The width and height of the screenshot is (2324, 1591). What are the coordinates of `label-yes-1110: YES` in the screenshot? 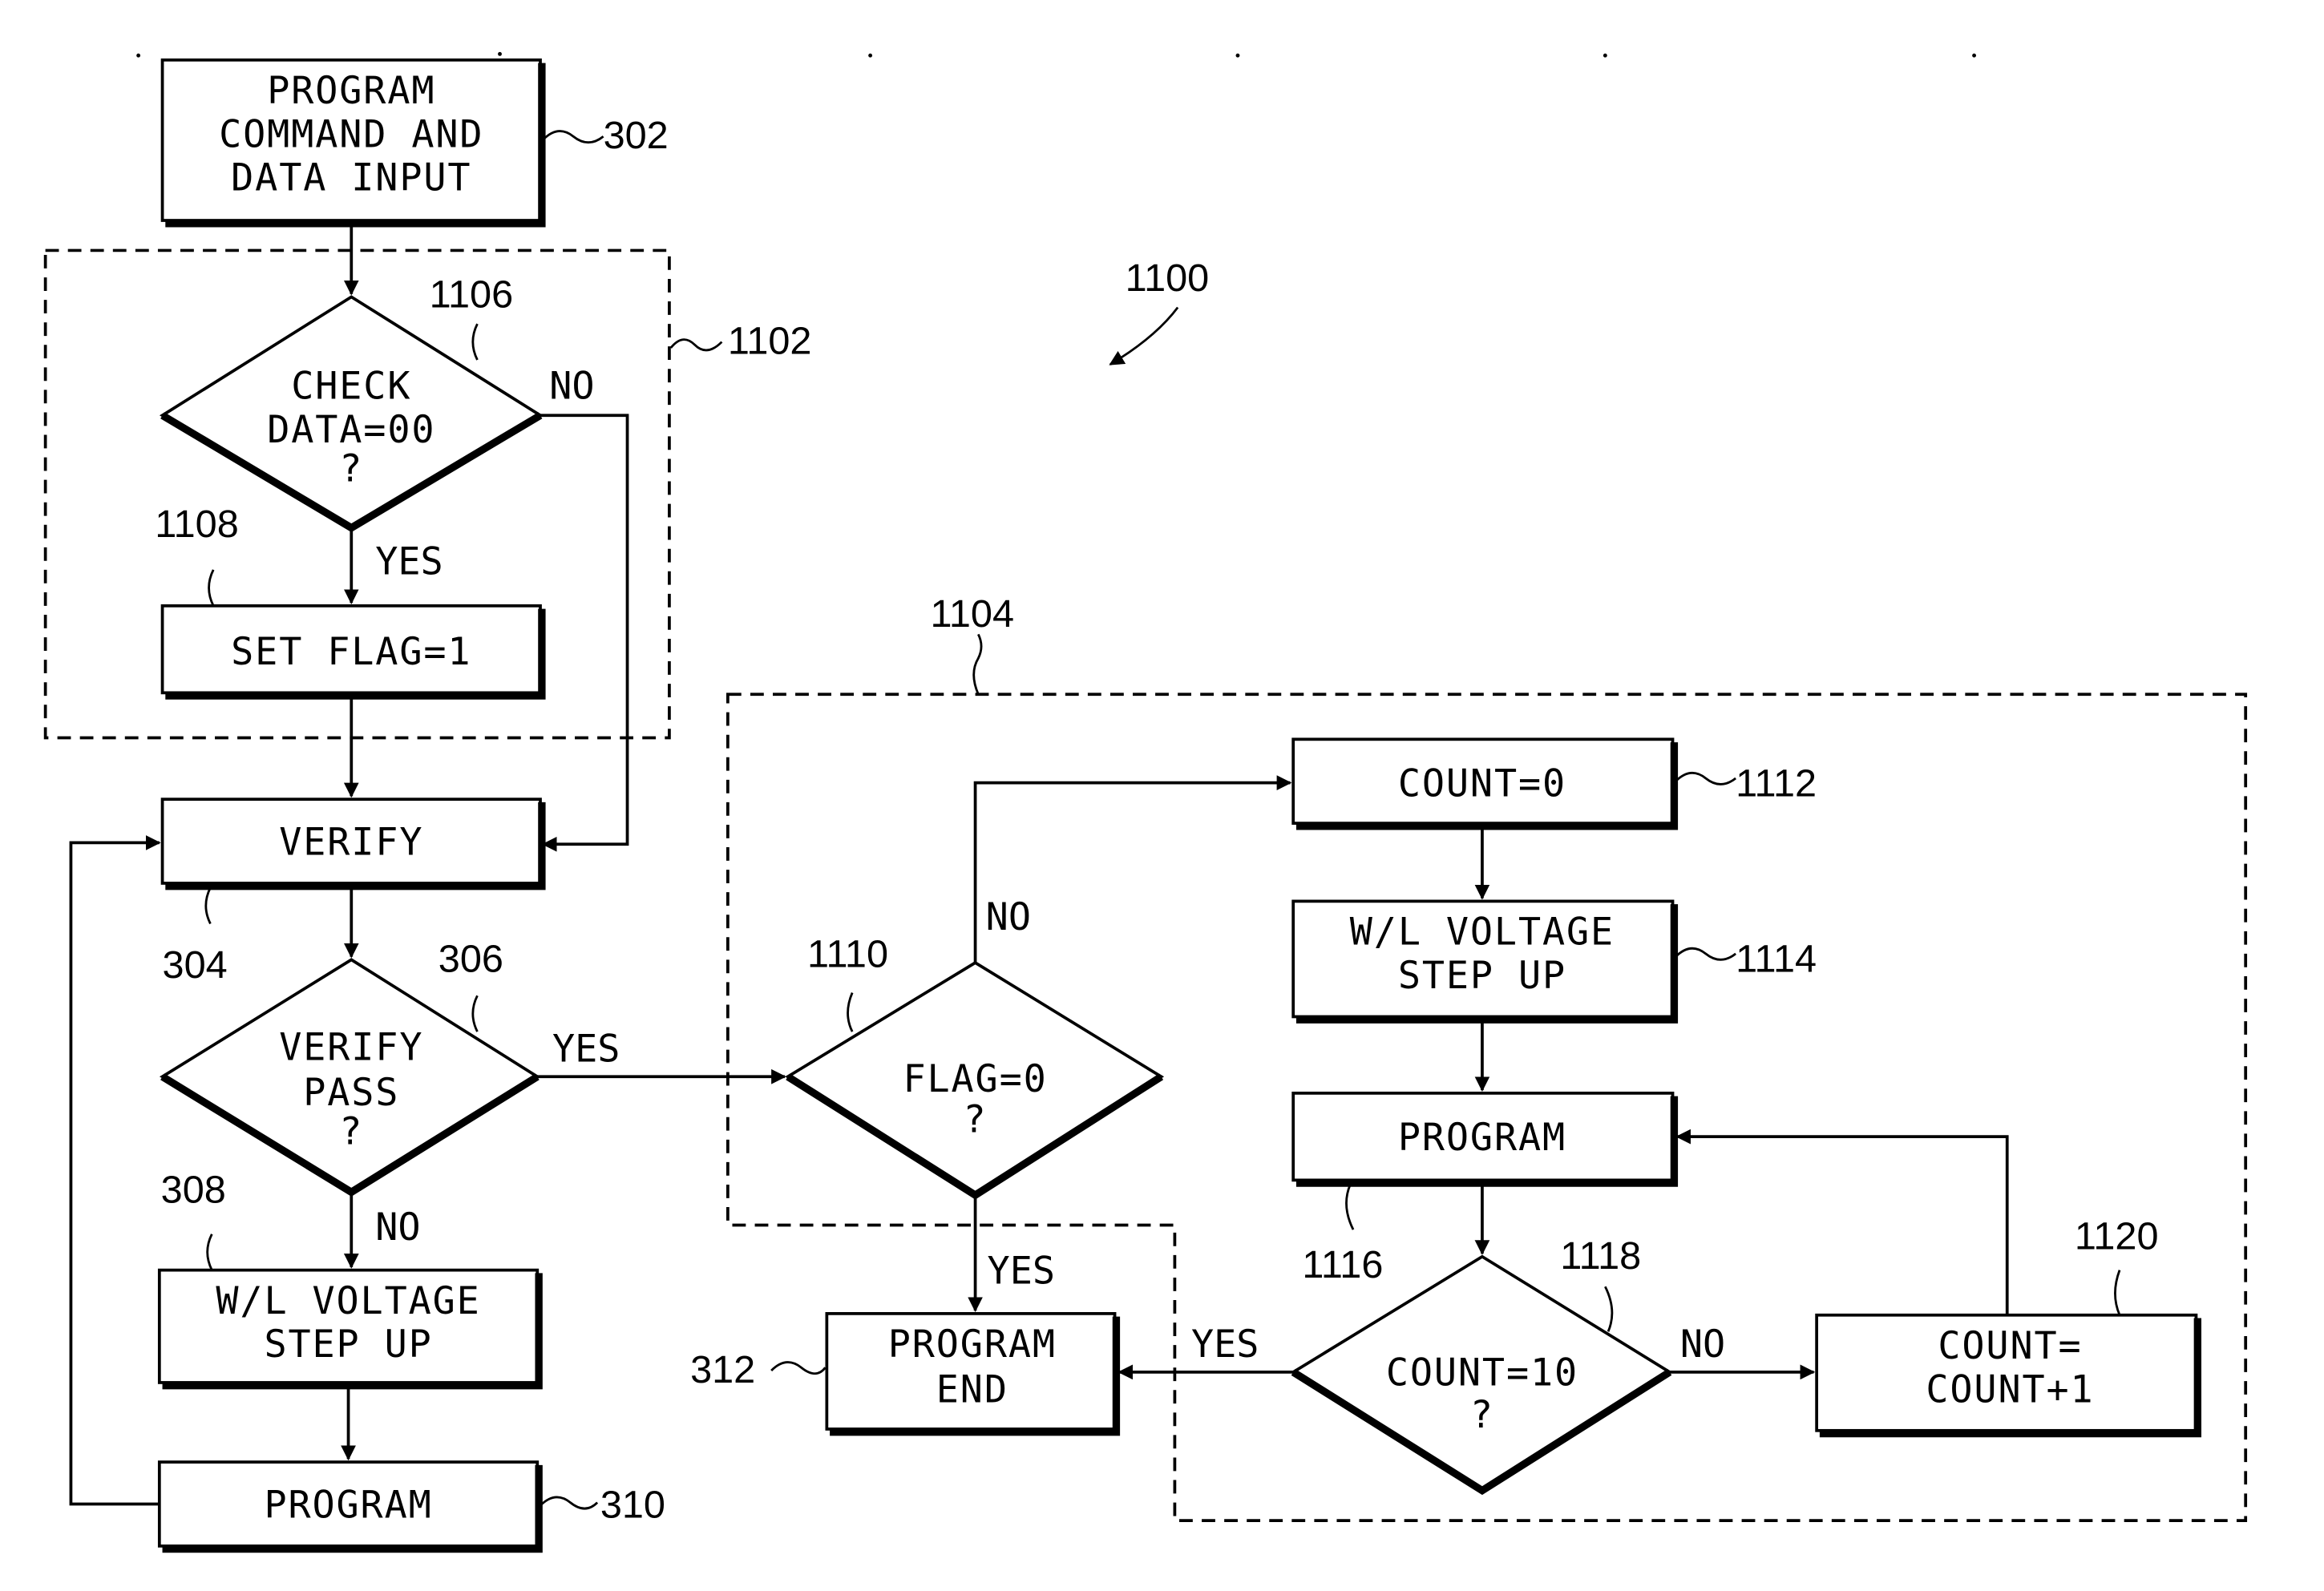 It's located at (1022, 1271).